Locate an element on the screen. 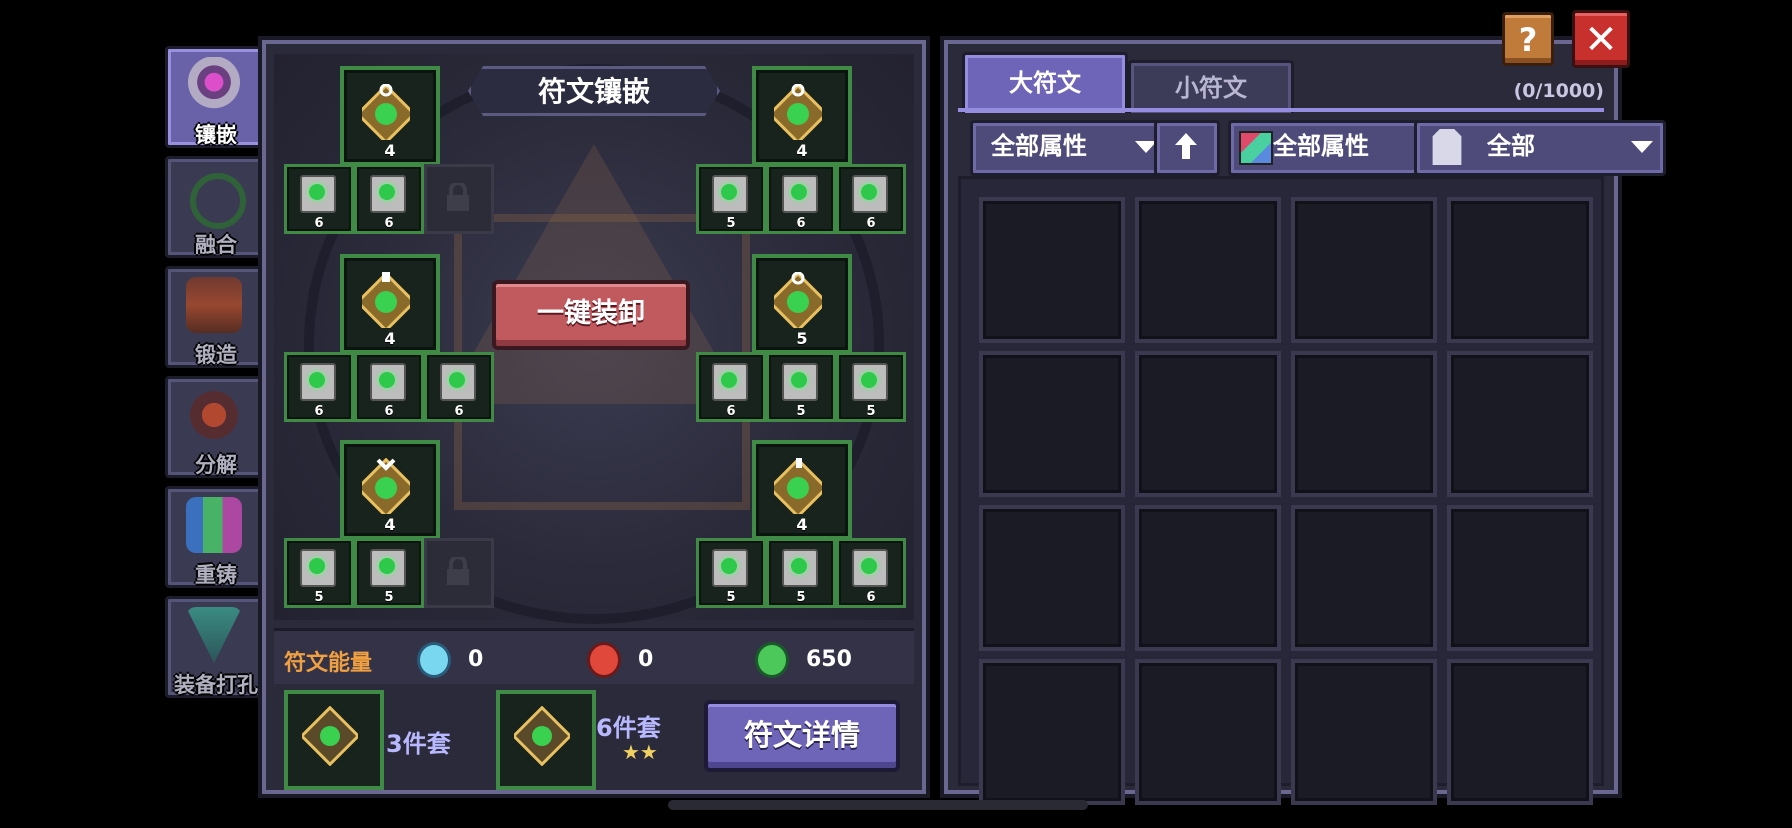 This screenshot has width=1792, height=828. close-button: ✕ is located at coordinates (1601, 39).